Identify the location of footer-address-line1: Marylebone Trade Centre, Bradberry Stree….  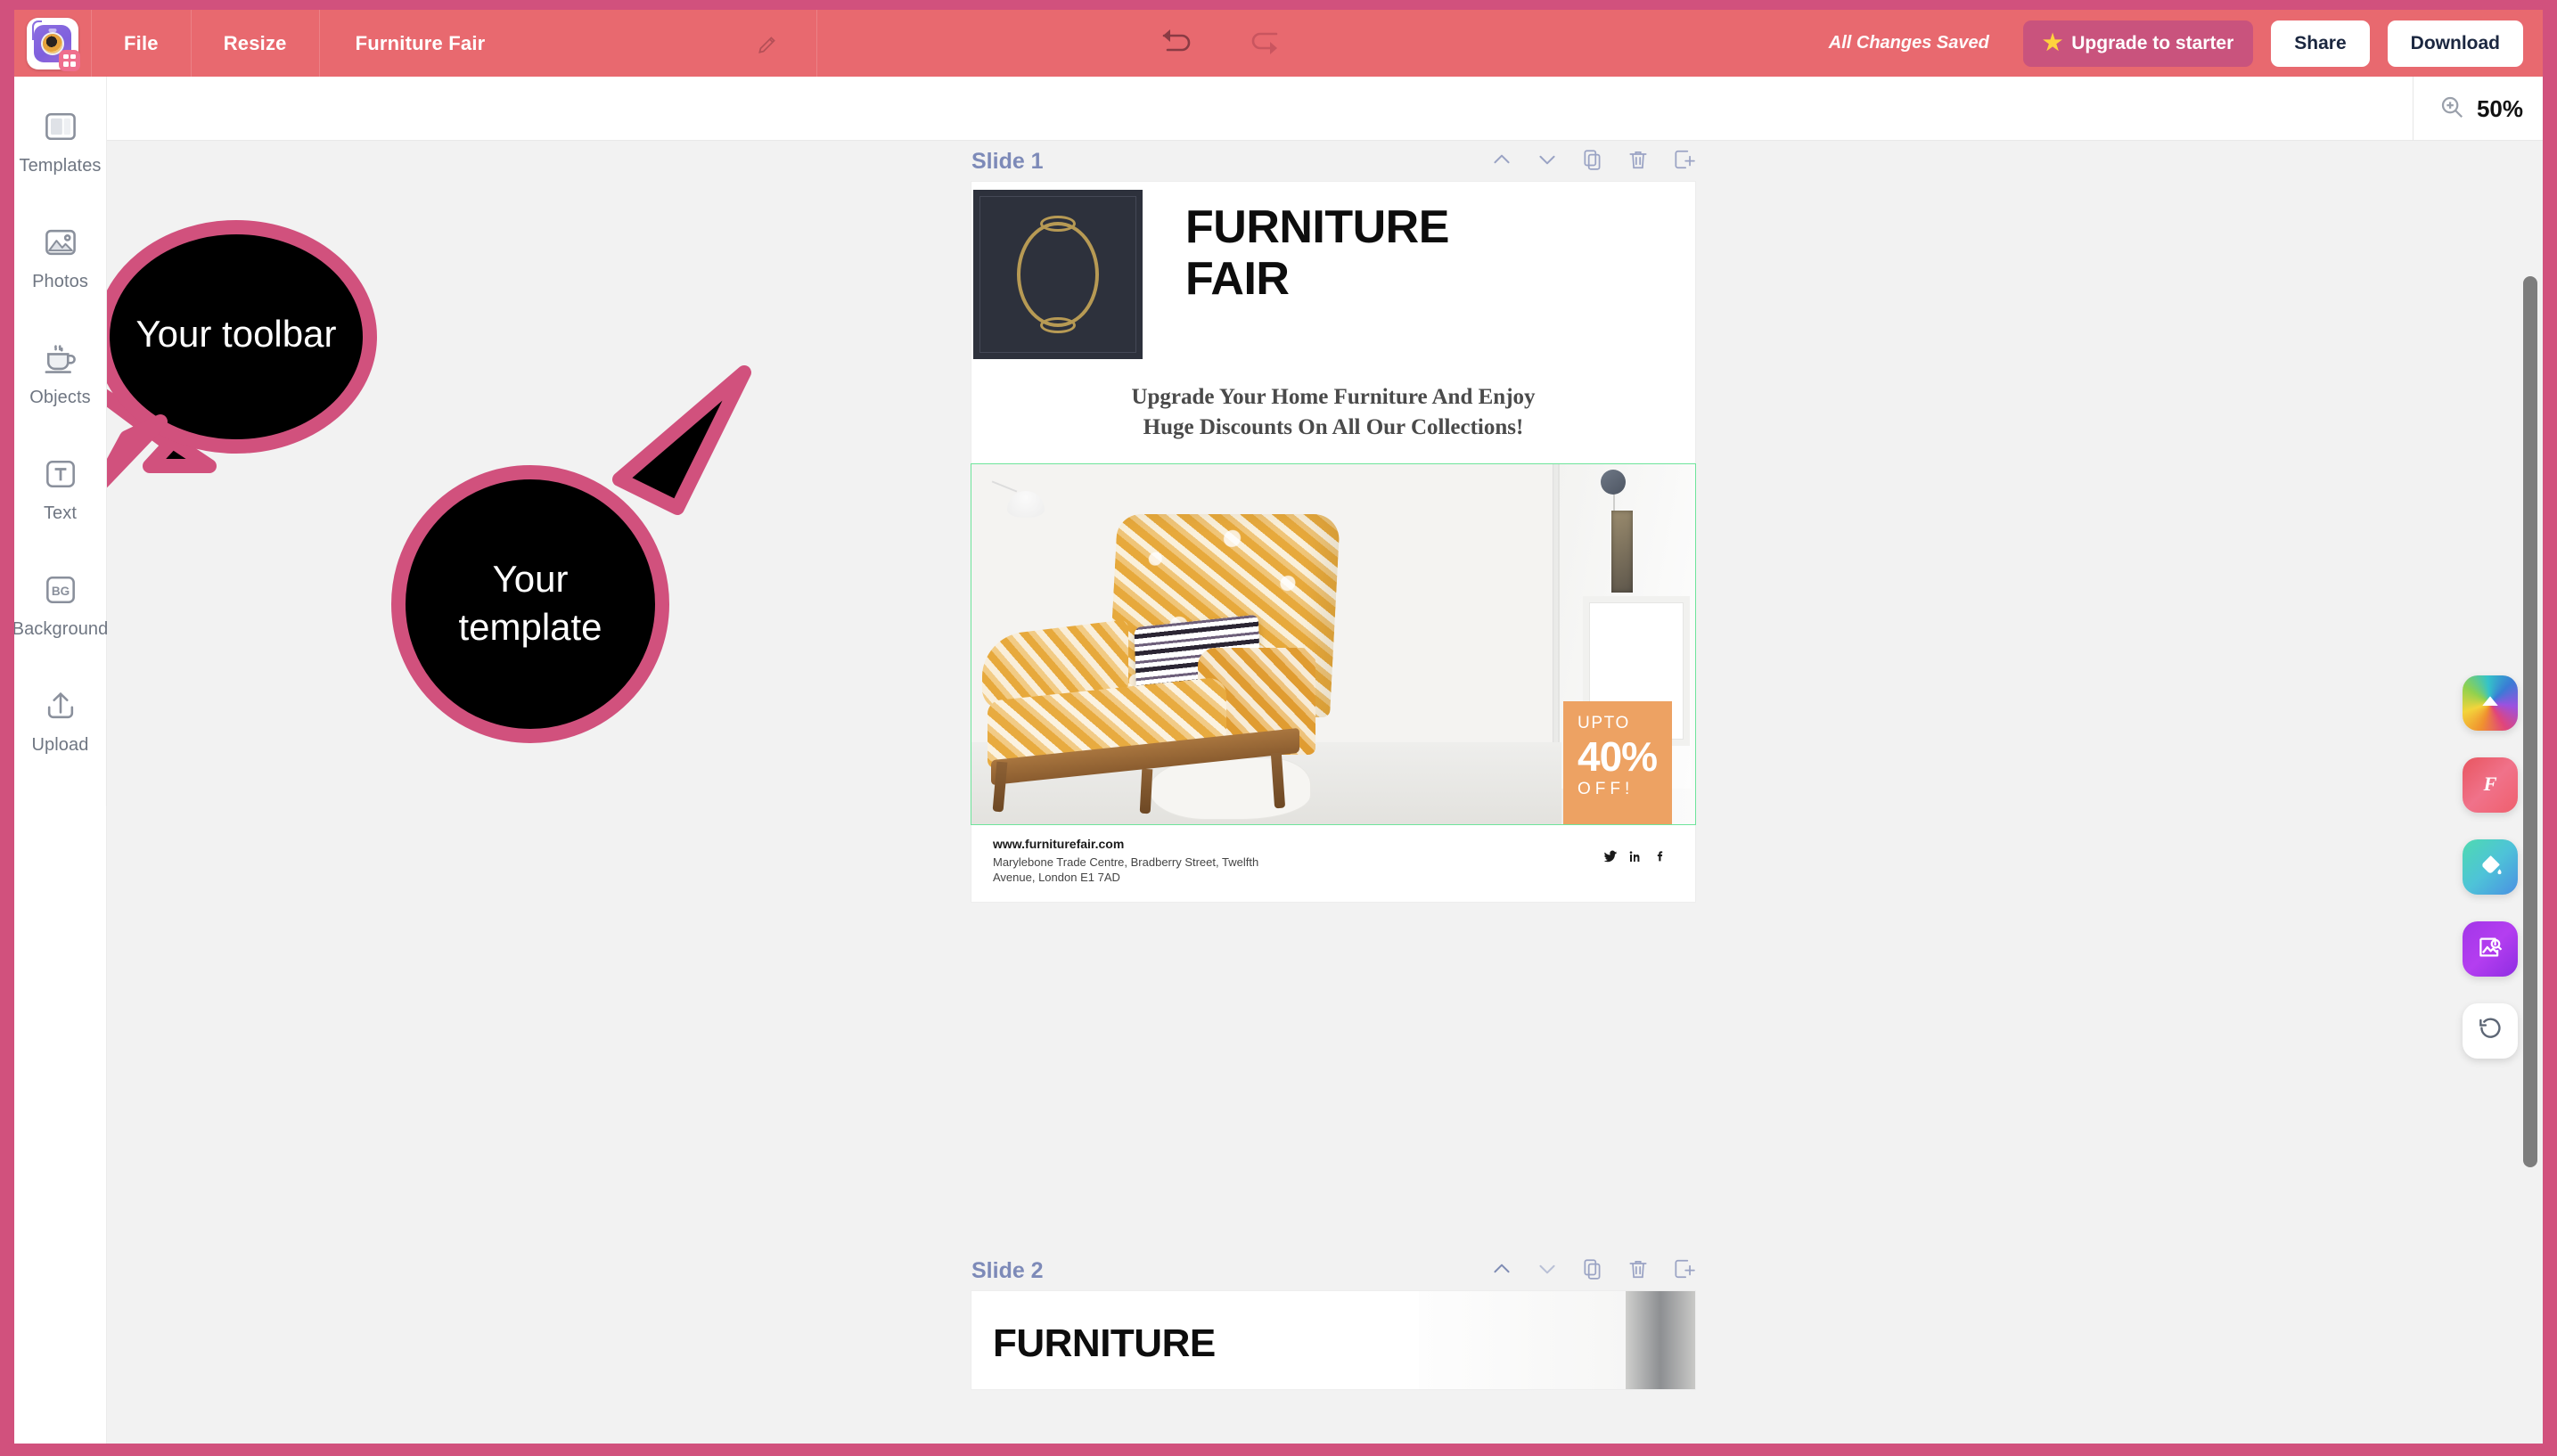
(1126, 862).